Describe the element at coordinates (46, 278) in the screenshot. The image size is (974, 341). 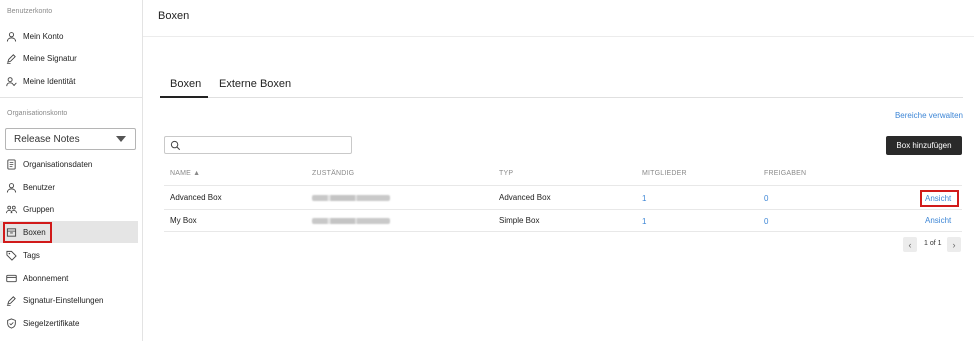
I see `sidebar-item-label: Abonnement` at that location.